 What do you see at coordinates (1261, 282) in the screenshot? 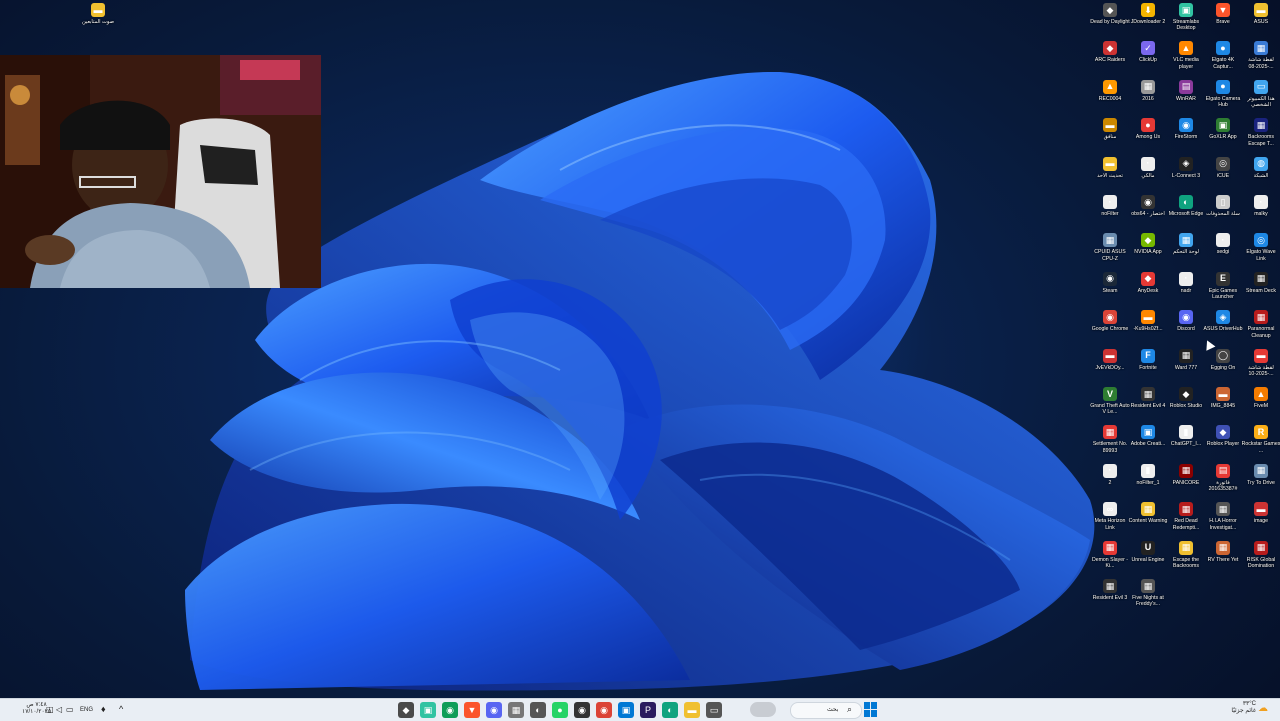
I see `desktop-icon: ▦ Stream Deck` at bounding box center [1261, 282].